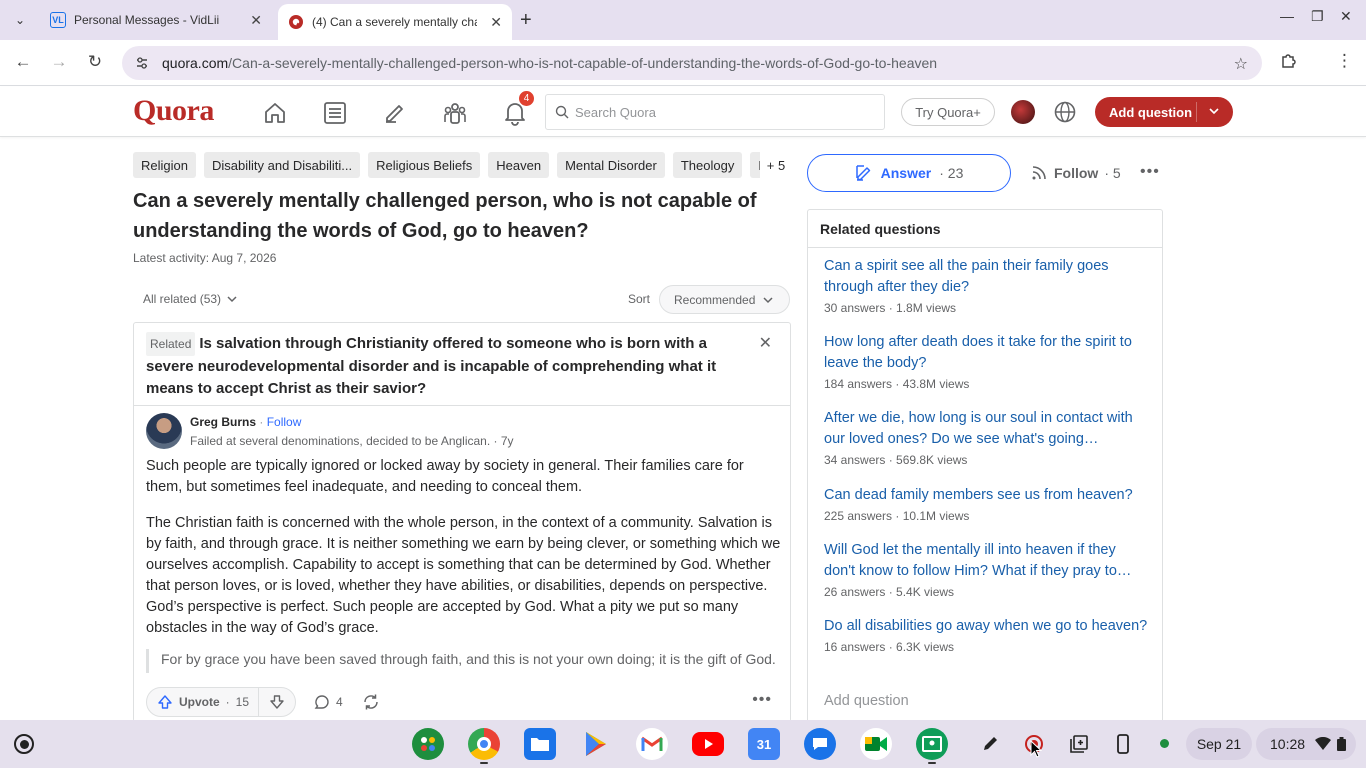  I want to click on browser-tab-quora: (4) Can a severely mentally cha ✕, so click(395, 22).